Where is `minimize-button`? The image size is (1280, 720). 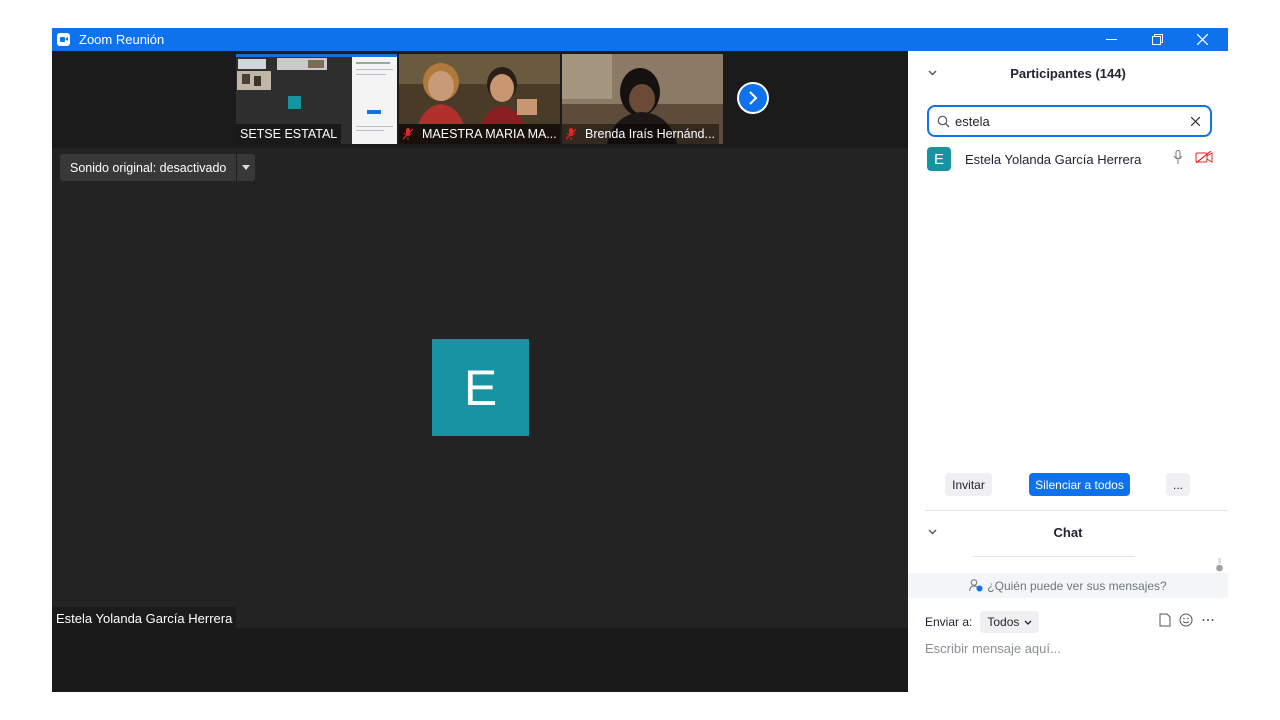
minimize-button is located at coordinates (1111, 39).